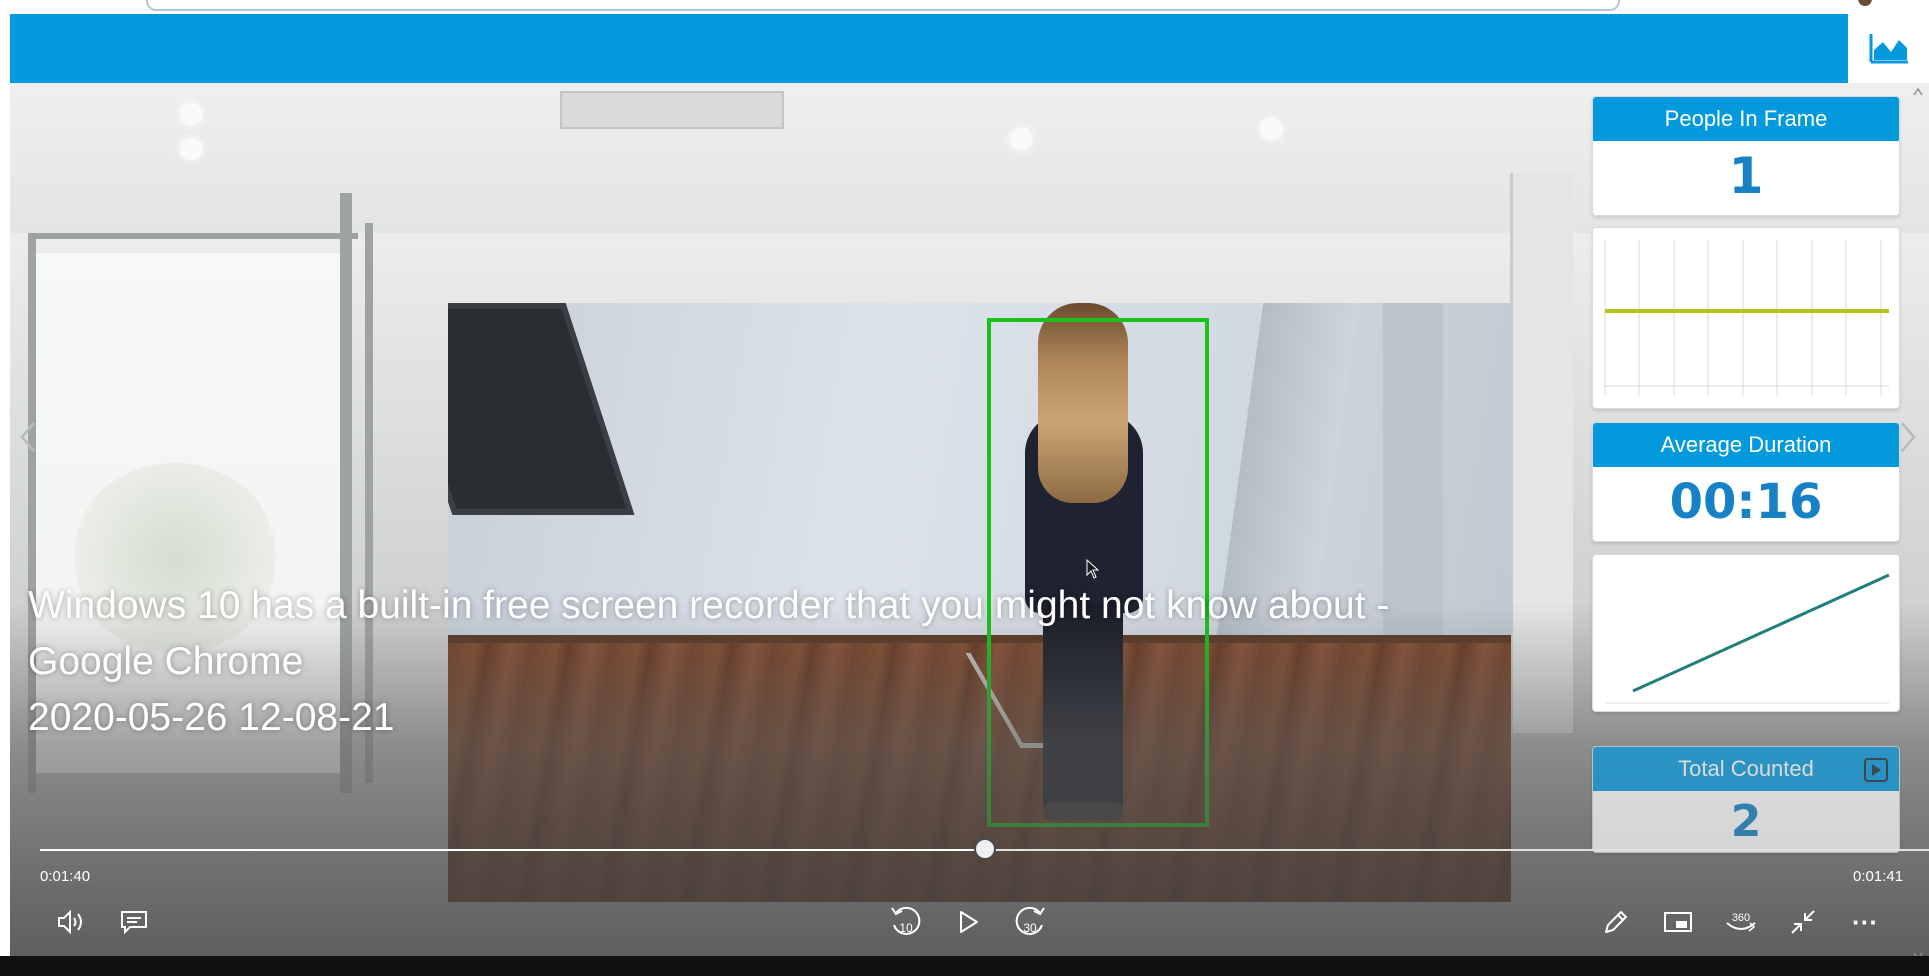  I want to click on export-icon, so click(1876, 770).